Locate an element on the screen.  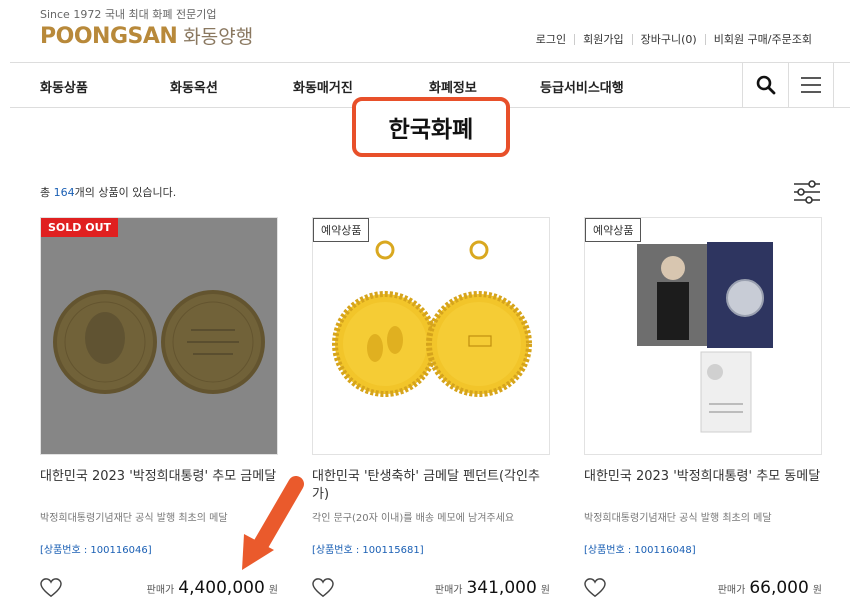
count-suffix: 개의 상품이 있습니다. is located at coordinates (125, 192).